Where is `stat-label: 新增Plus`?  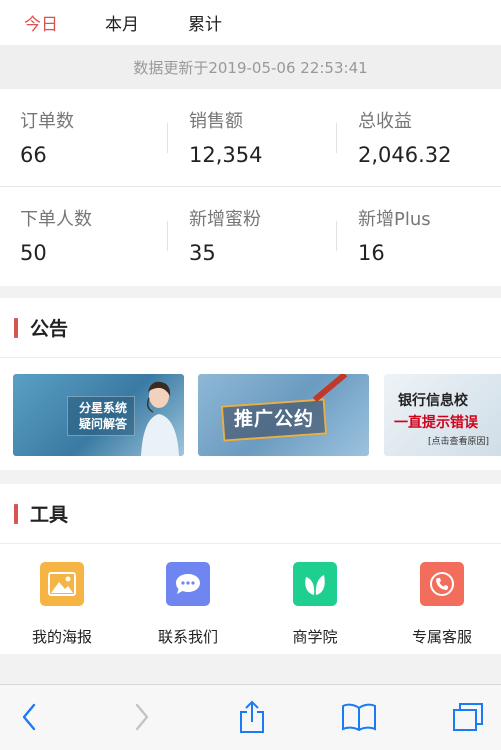
stat-label: 新增Plus is located at coordinates (394, 219).